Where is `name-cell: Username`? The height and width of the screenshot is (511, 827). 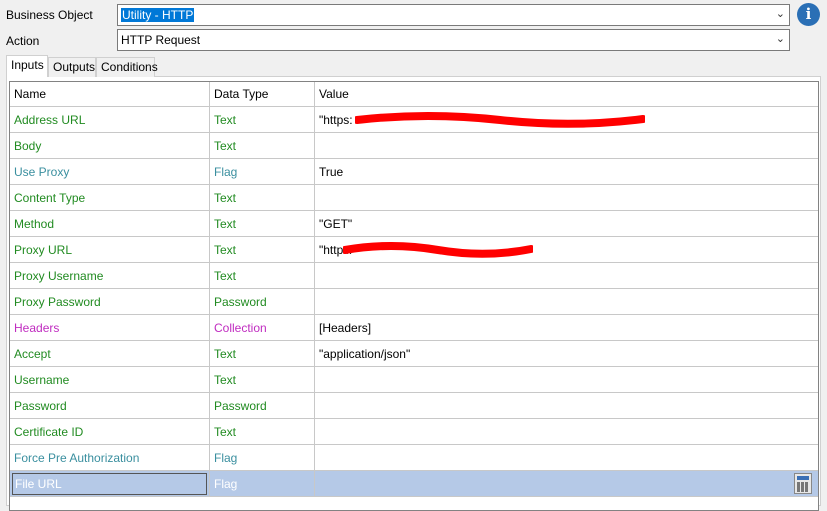
name-cell: Username is located at coordinates (110, 380).